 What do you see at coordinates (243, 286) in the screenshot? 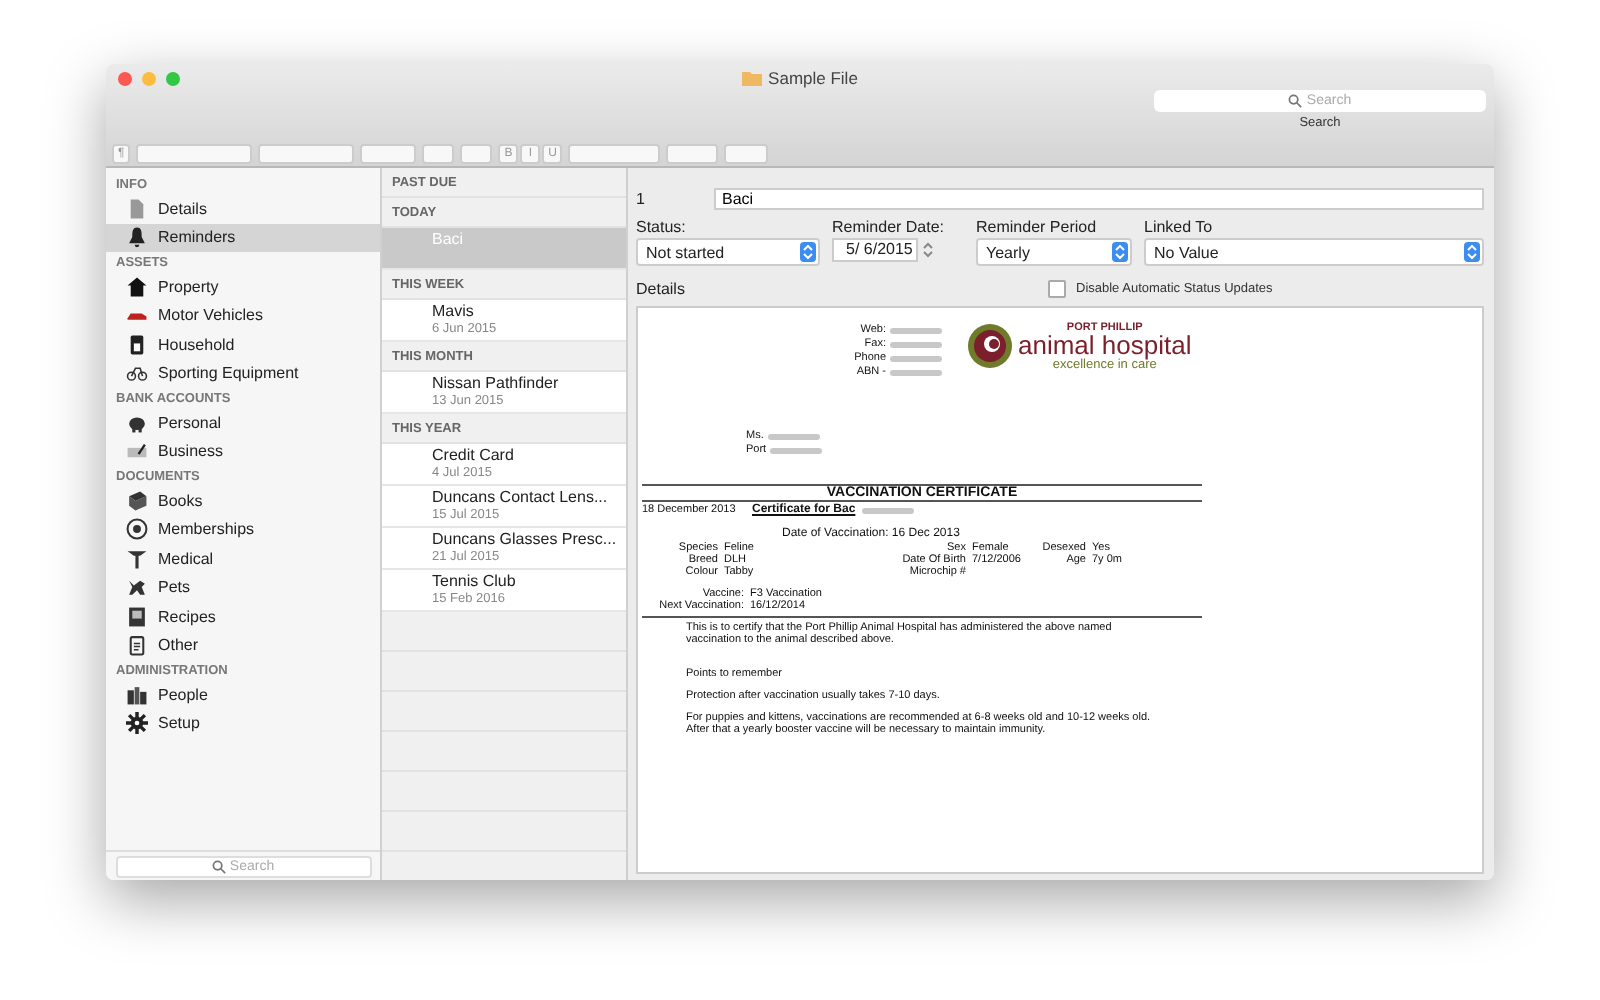
I see `sidebar-item: Property` at bounding box center [243, 286].